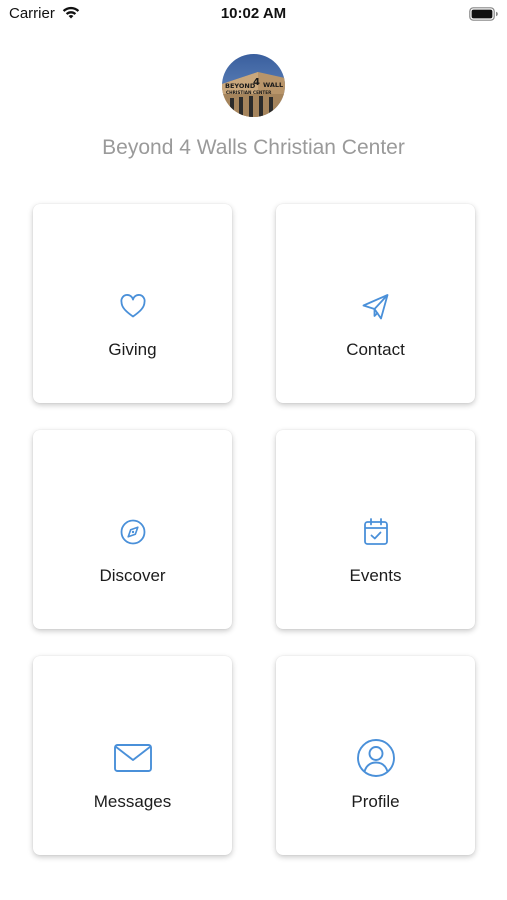  I want to click on compass-icon, so click(132, 532).